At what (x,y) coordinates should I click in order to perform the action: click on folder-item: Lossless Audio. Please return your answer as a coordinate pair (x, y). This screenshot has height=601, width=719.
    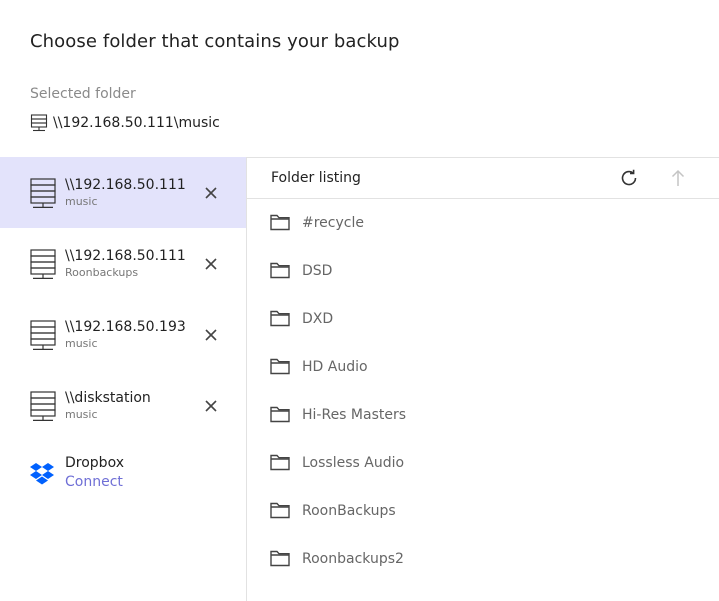
    Looking at the image, I should click on (483, 463).